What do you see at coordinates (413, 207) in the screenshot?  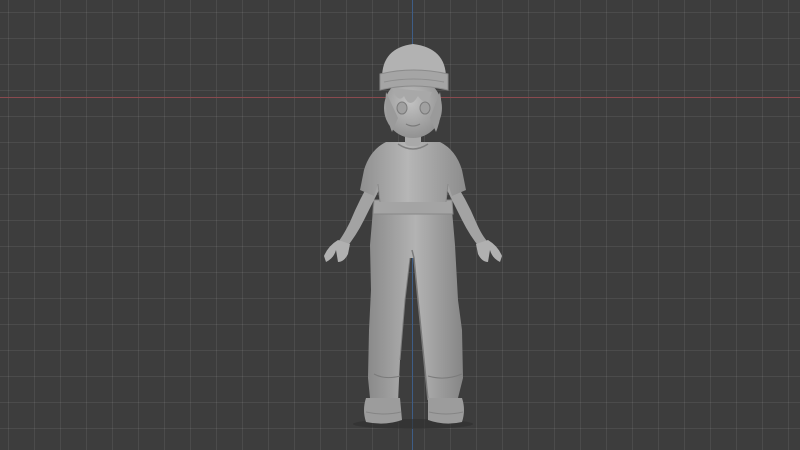 I see `waistband` at bounding box center [413, 207].